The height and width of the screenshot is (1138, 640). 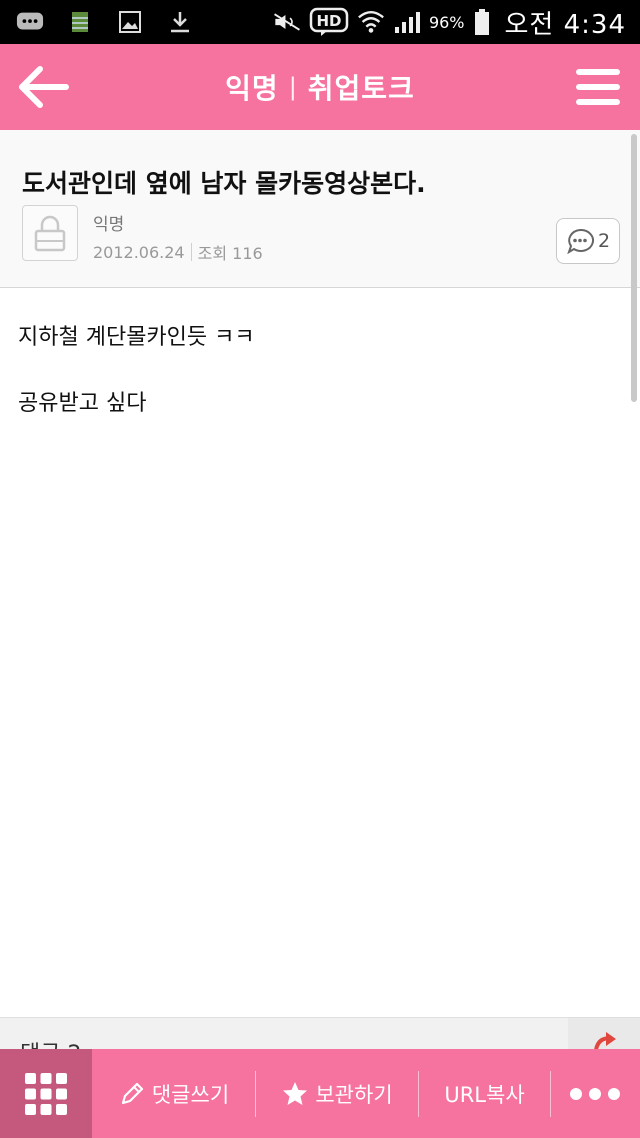 What do you see at coordinates (313, 388) in the screenshot?
I see `post-body: 지하철 계단몰카인듯 ㅋㅋ 공유받고 싶다` at bounding box center [313, 388].